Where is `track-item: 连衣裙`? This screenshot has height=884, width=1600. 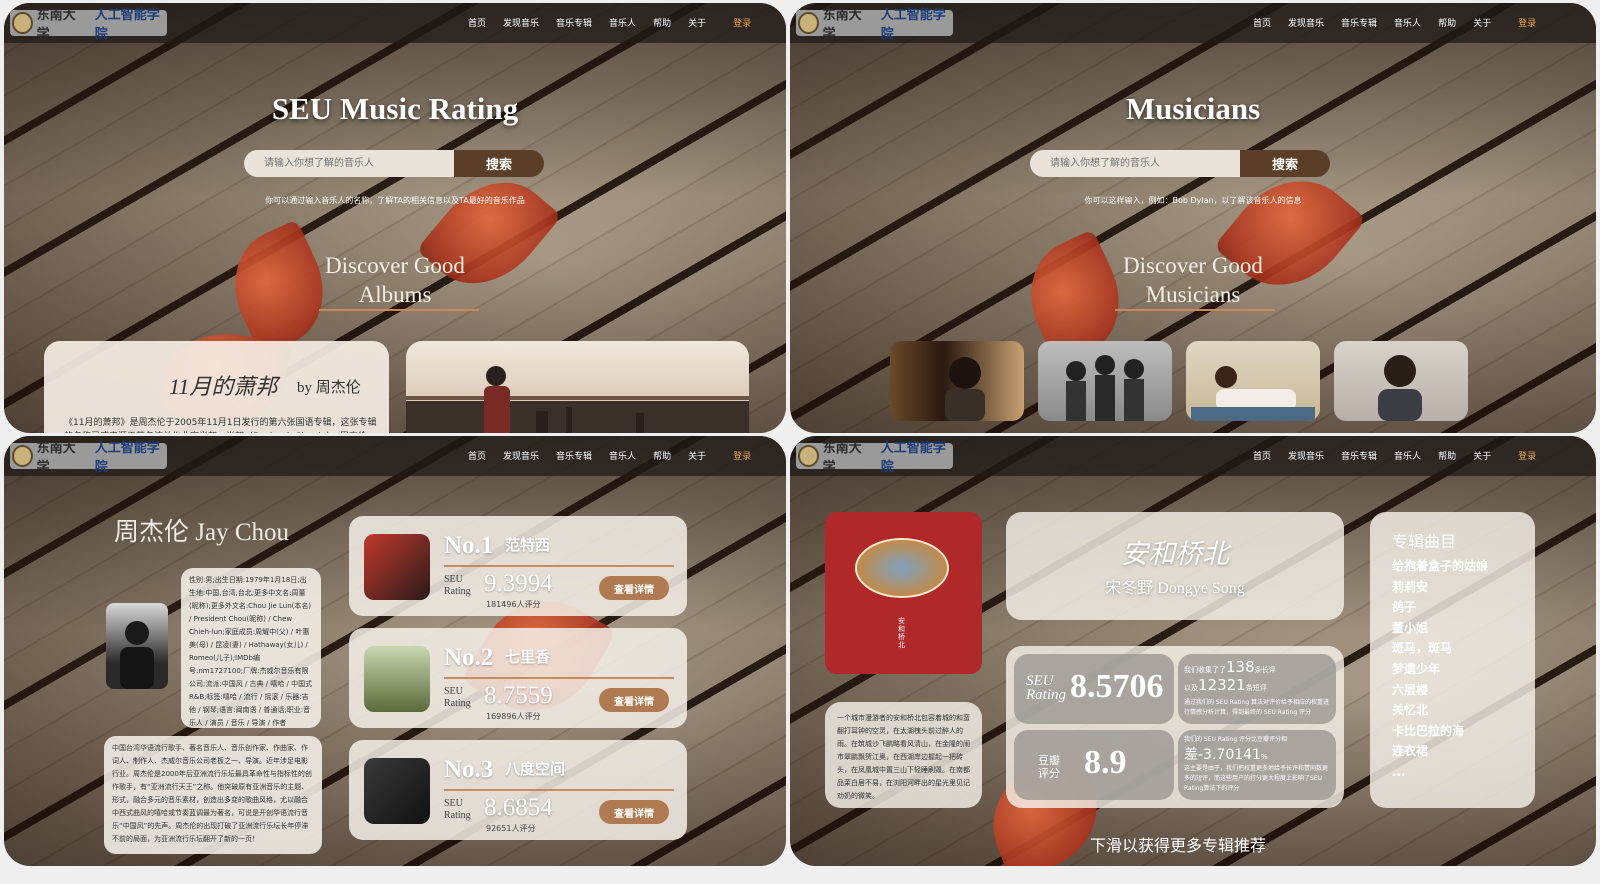
track-item: 连衣裙 is located at coordinates (1440, 751).